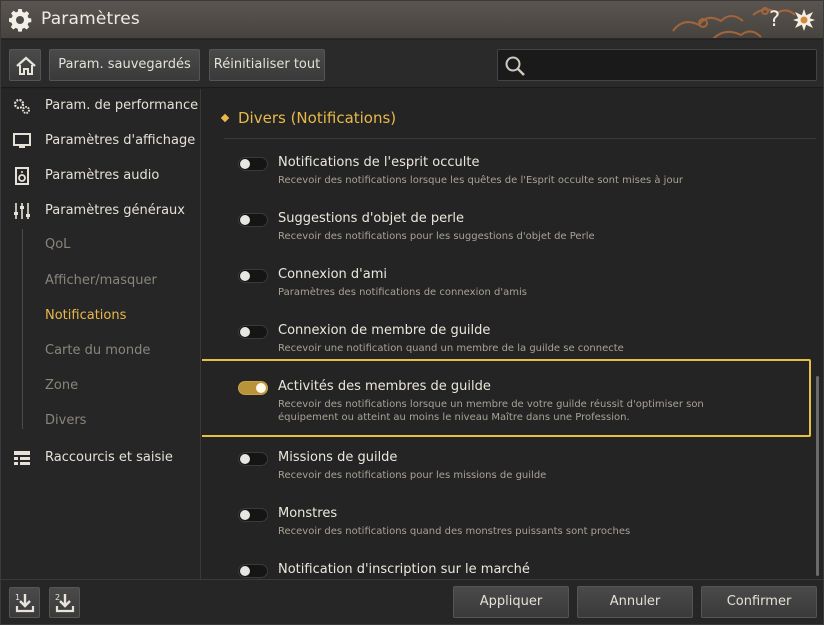  I want to click on home-icon, so click(26, 65).